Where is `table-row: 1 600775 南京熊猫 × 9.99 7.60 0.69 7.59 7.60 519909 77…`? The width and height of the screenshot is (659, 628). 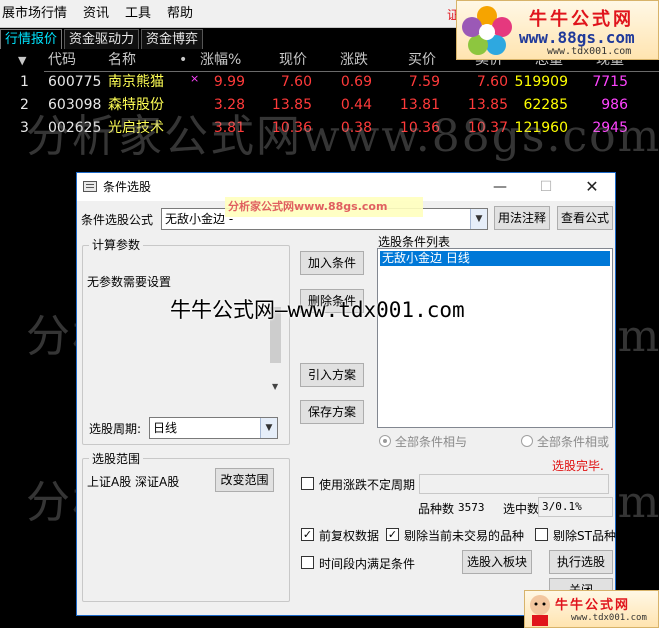
table-row: 1 600775 南京熊猫 × 9.99 7.60 0.69 7.59 7.60 519909 77… is located at coordinates (329, 82).